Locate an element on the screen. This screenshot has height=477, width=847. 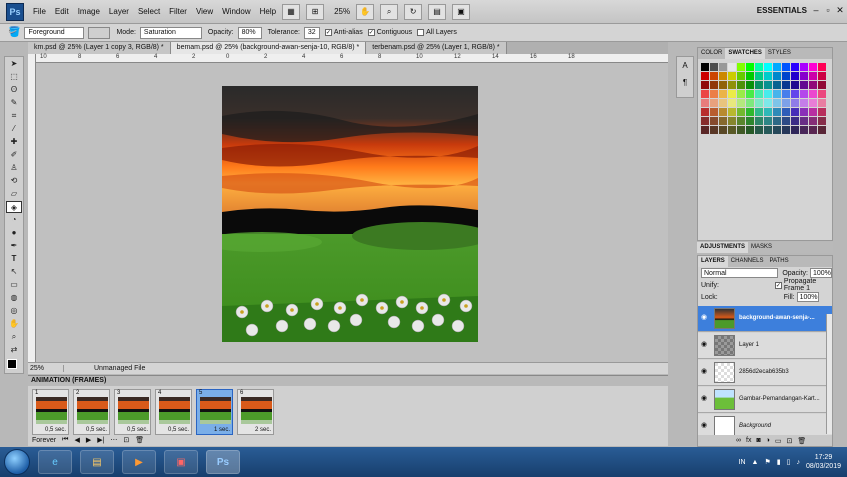
character-panel-icon: A is located at coordinates (685, 65).